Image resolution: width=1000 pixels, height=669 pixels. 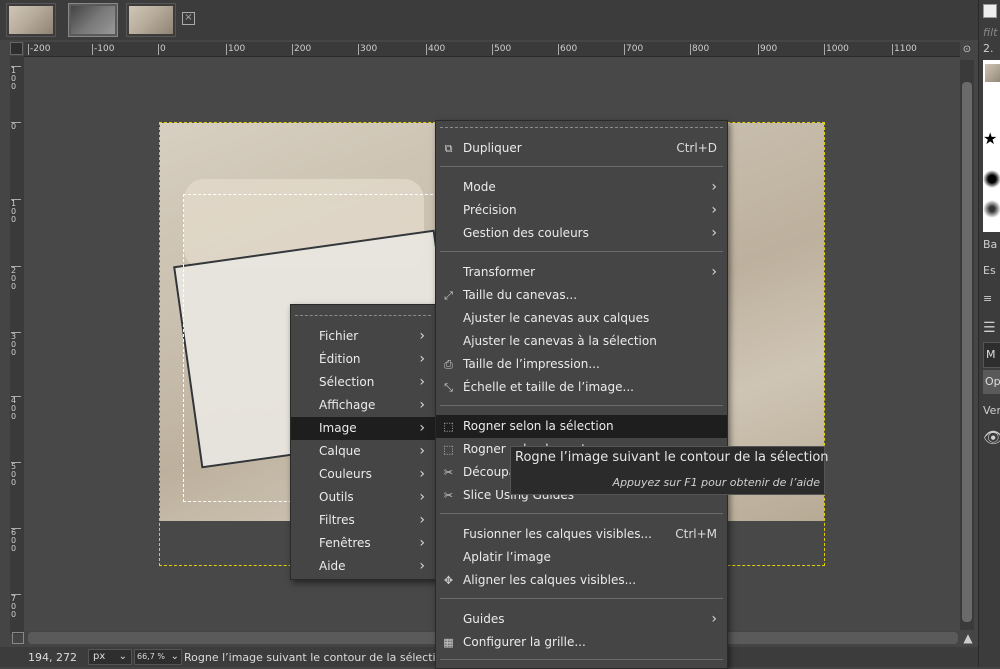 I want to click on menu-item-transformer: Transformer ›, so click(x=581, y=272).